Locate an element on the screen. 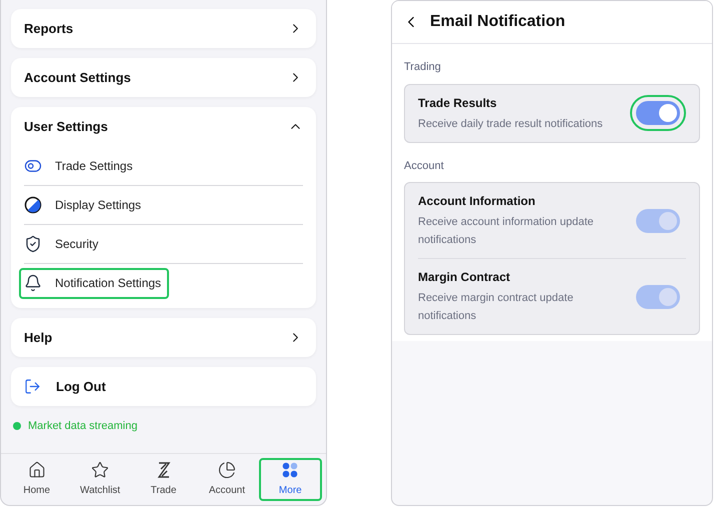 The height and width of the screenshot is (507, 714). setting-description: Receive daily trade result notifications is located at coordinates (511, 124).